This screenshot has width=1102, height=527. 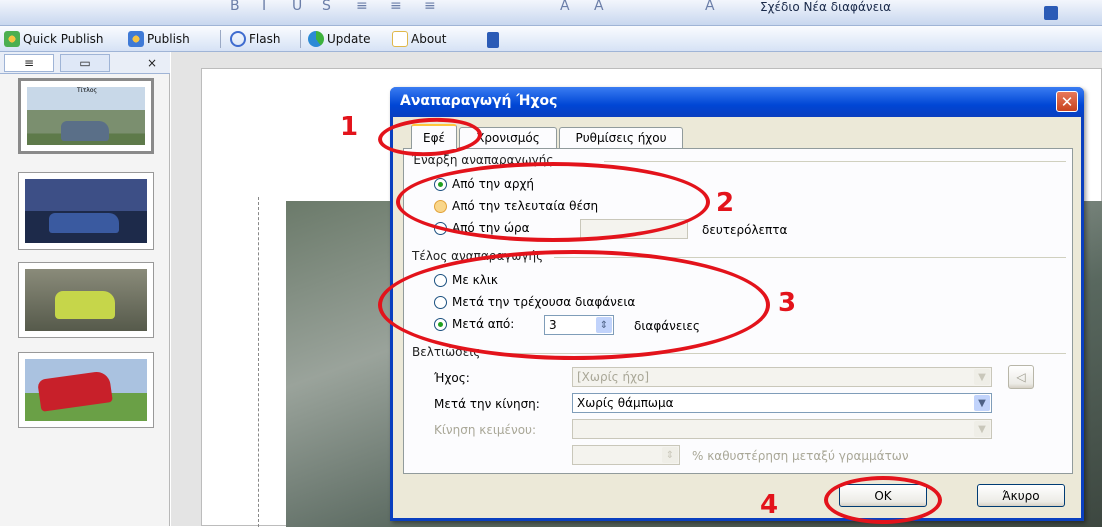 I want to click on about-button: About, so click(x=419, y=39).